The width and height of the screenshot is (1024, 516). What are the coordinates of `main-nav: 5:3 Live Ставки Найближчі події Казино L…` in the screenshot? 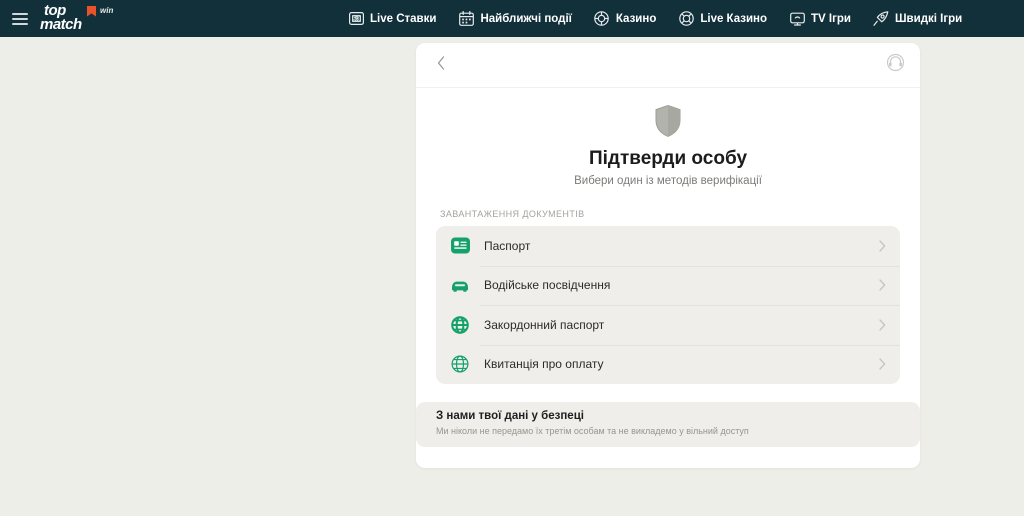 It's located at (655, 19).